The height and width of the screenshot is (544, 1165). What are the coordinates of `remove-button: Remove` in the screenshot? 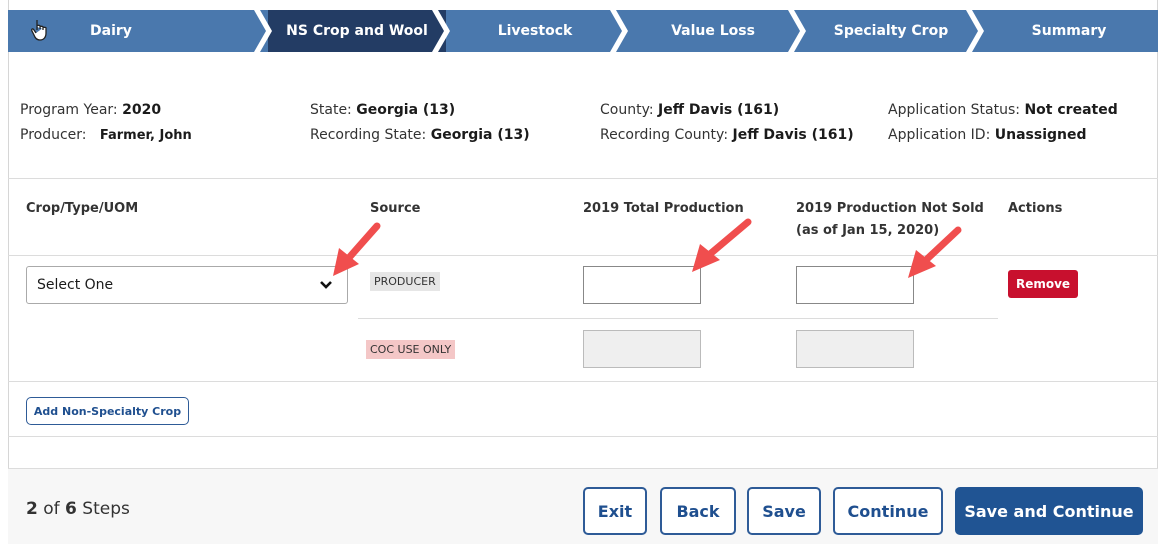 It's located at (1043, 284).